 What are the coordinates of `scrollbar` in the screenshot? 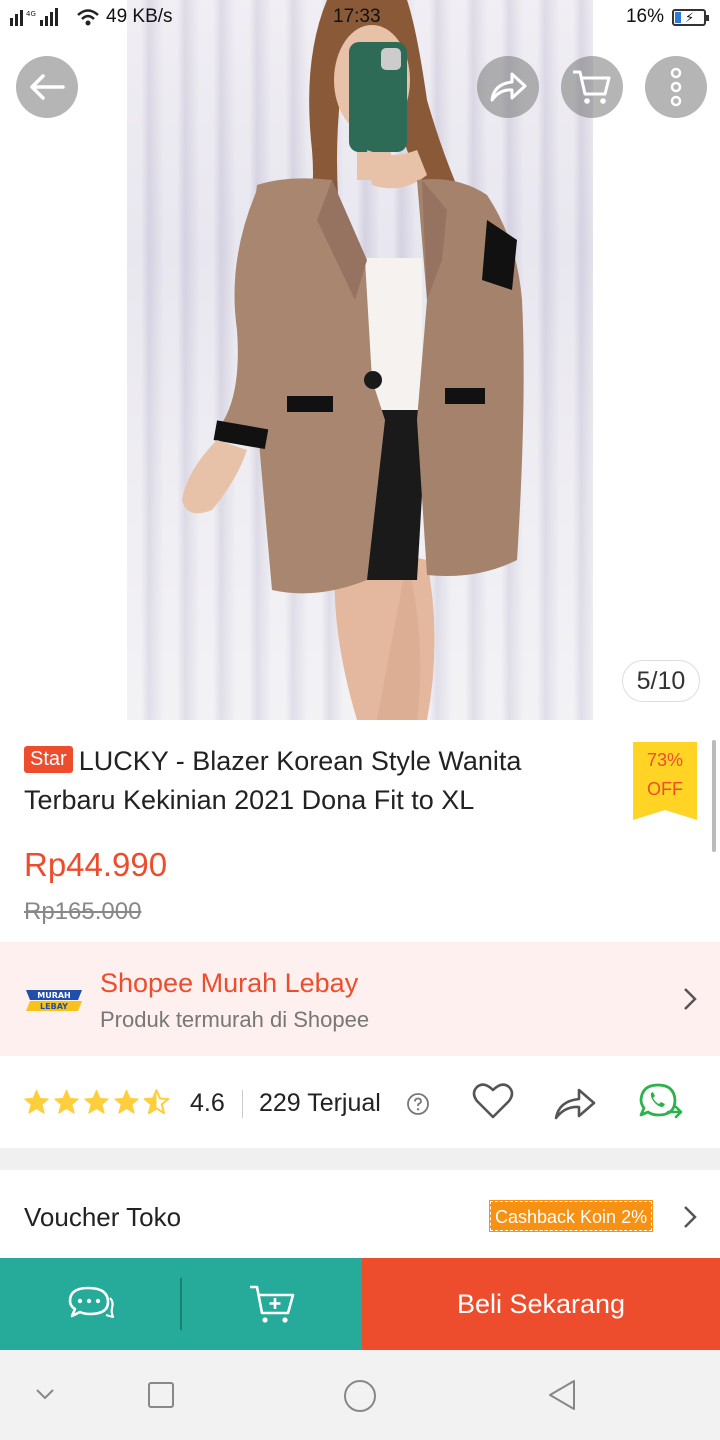 It's located at (714, 796).